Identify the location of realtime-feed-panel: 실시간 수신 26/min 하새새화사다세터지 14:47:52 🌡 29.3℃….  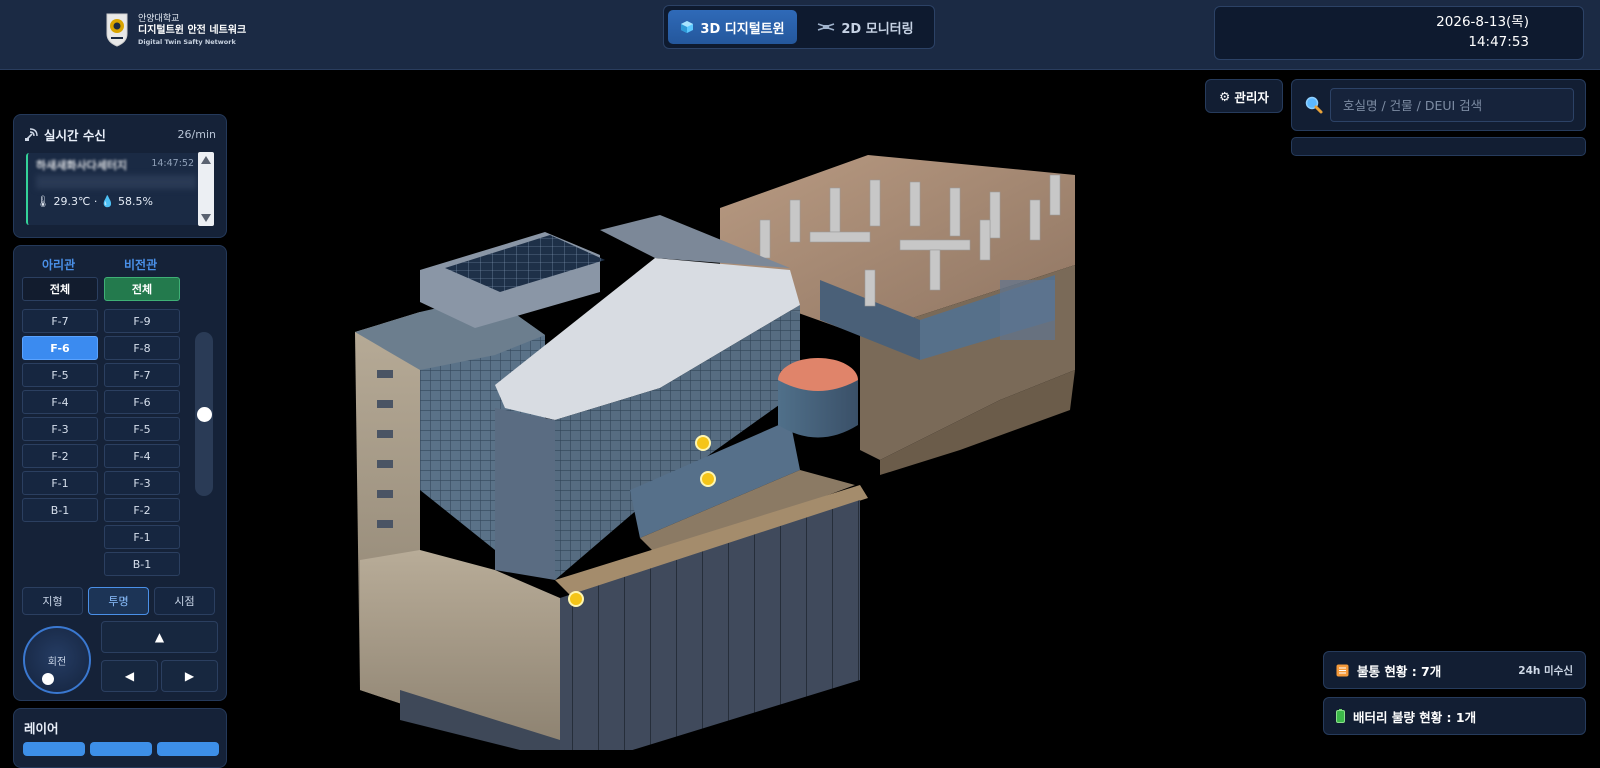
(120, 176).